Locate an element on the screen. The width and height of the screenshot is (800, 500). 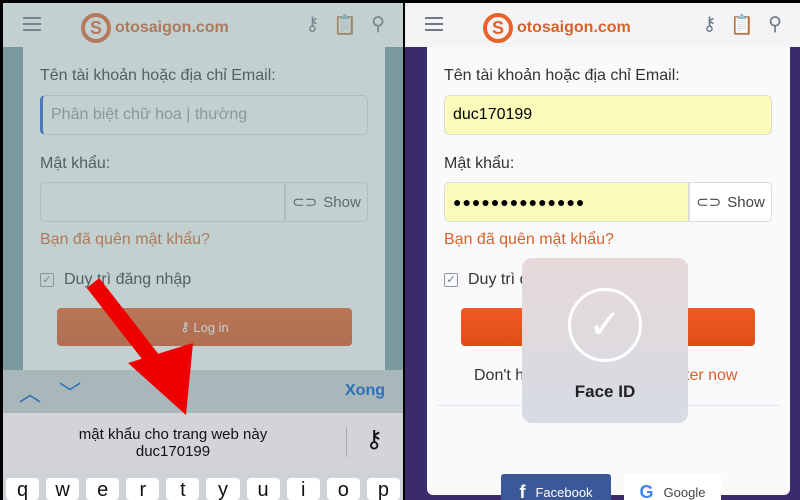
eye-icon: ⊂⊃ is located at coordinates (709, 202).